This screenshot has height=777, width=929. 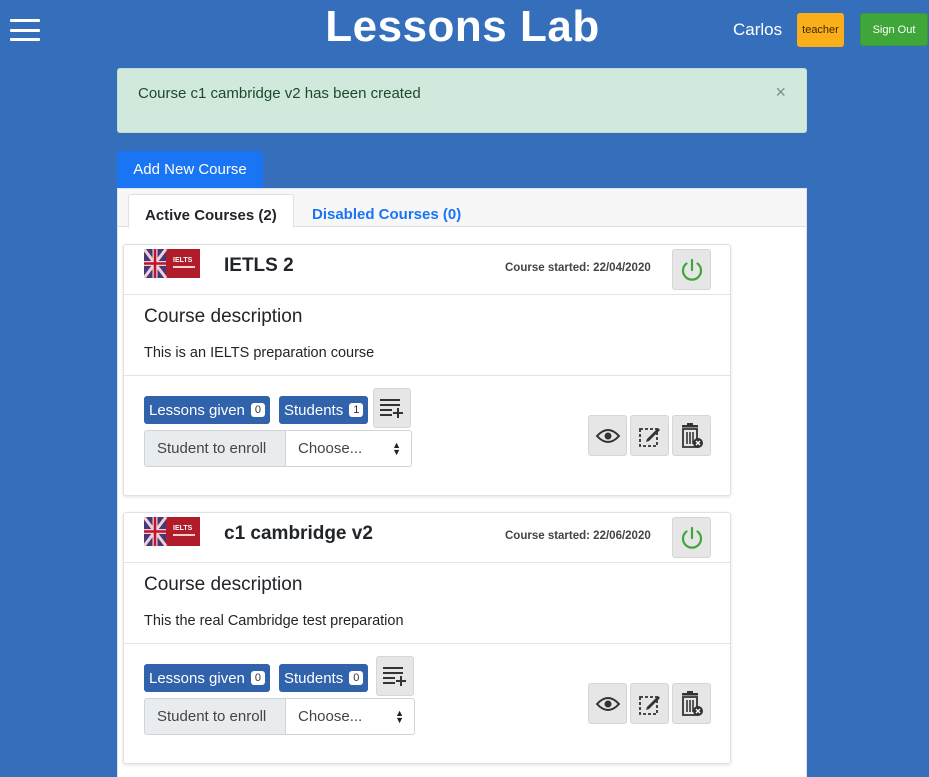 I want to click on course-title: c1 cambridge v2, so click(x=298, y=533).